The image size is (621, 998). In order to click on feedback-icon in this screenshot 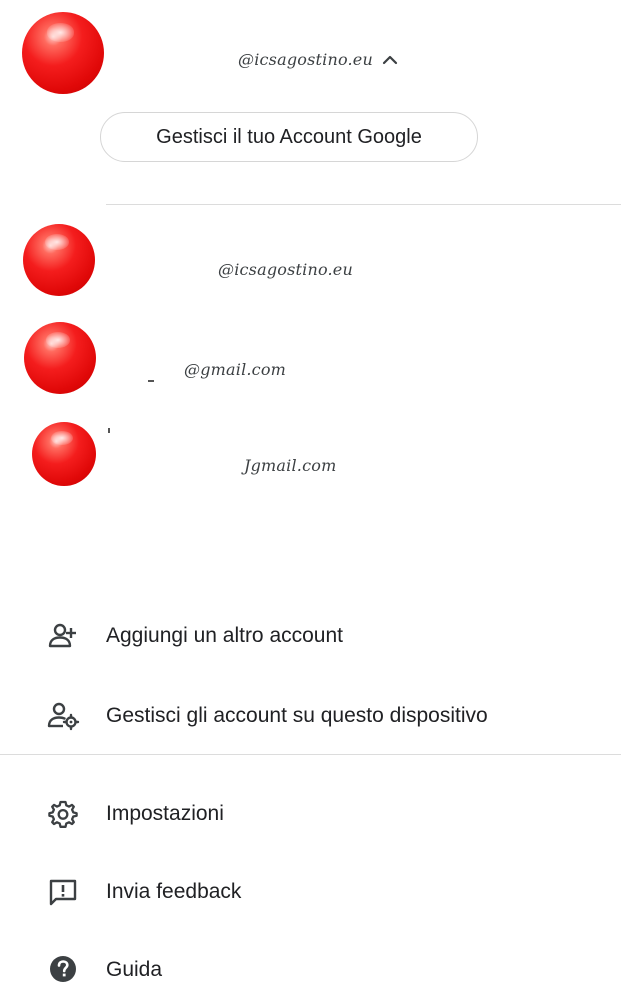, I will do `click(63, 892)`.